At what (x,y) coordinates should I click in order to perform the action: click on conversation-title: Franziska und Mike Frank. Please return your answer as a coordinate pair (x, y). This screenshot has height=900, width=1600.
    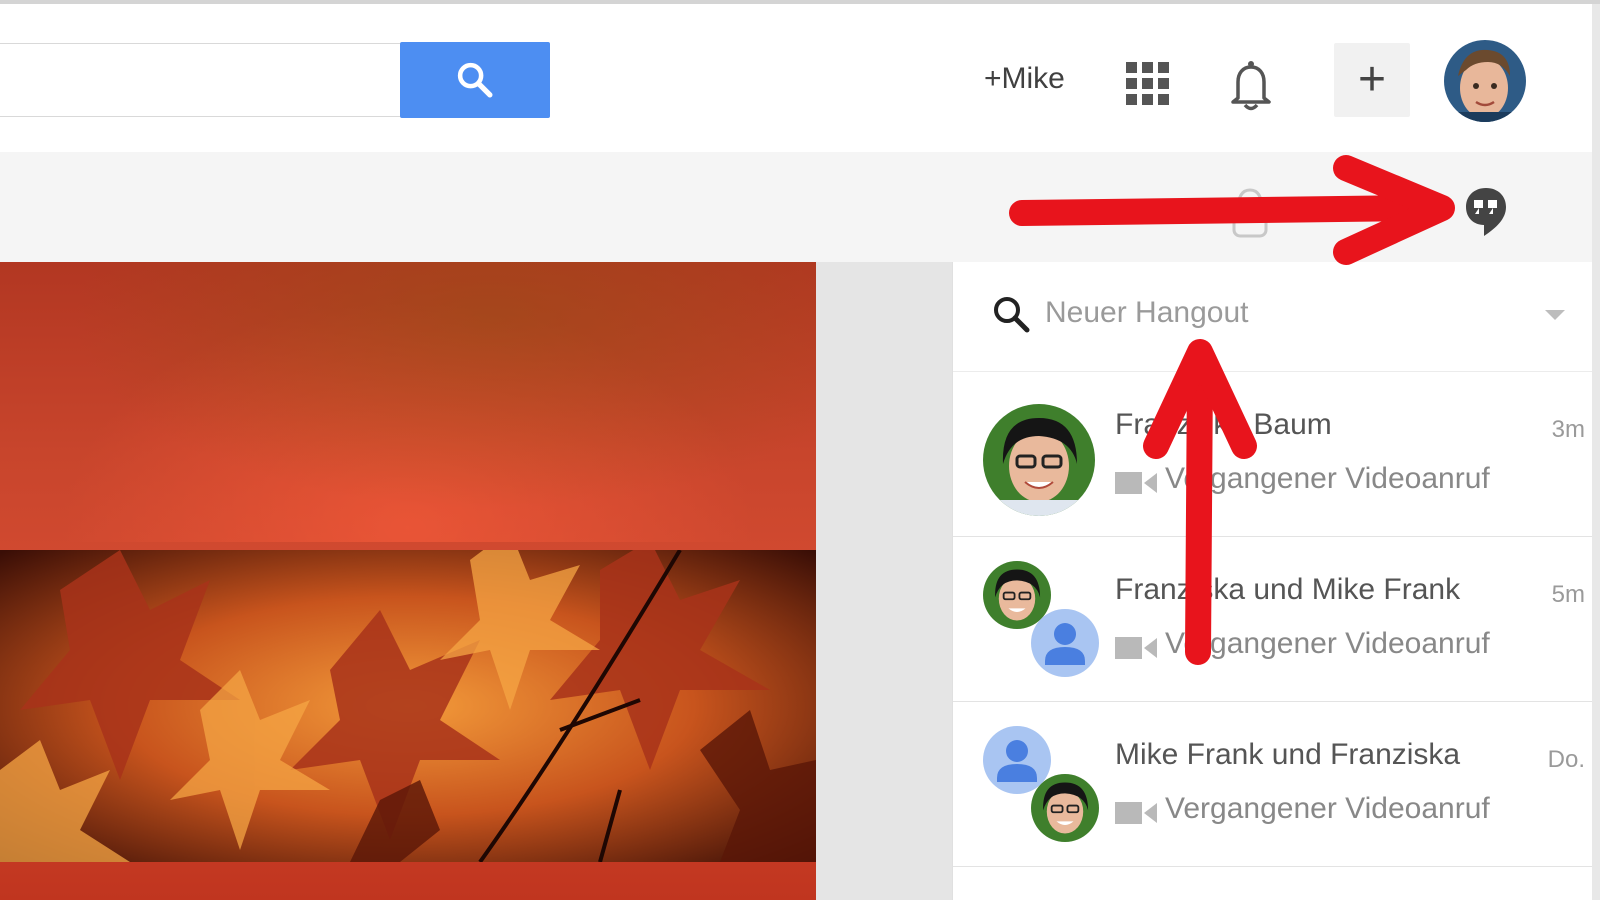
    Looking at the image, I should click on (1288, 589).